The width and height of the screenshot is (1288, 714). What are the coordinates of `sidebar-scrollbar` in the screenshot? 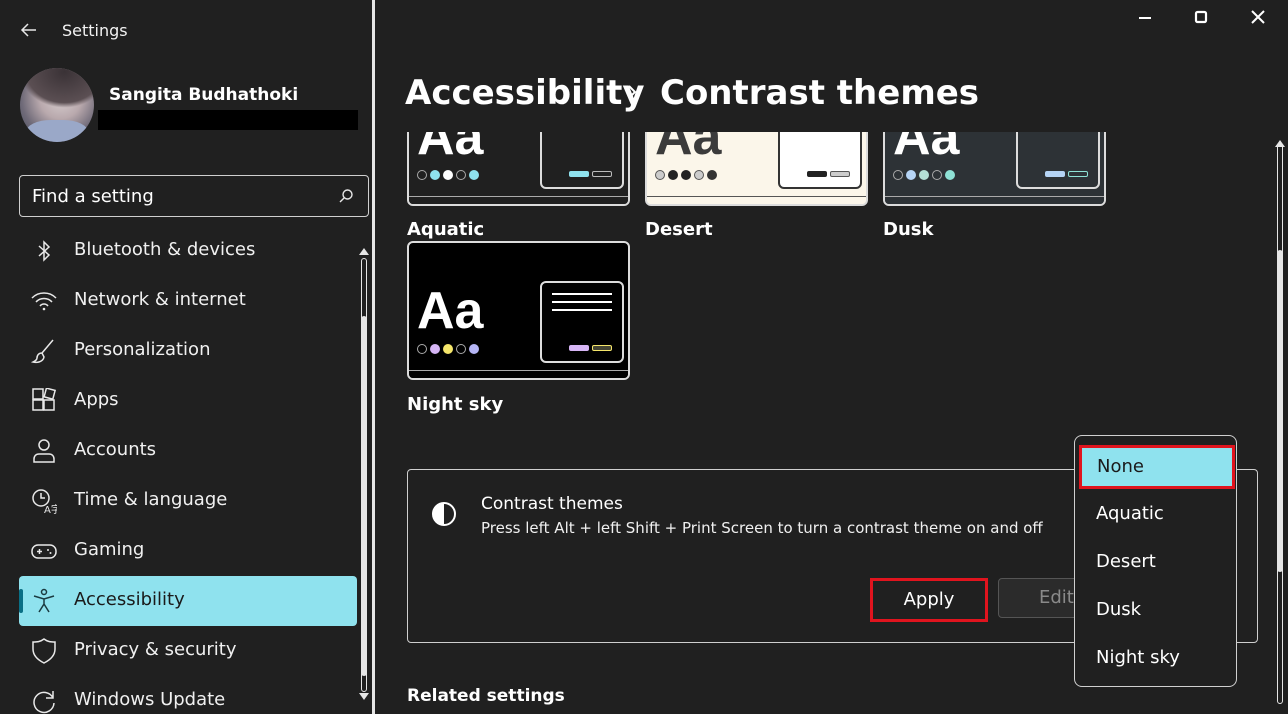 It's located at (364, 475).